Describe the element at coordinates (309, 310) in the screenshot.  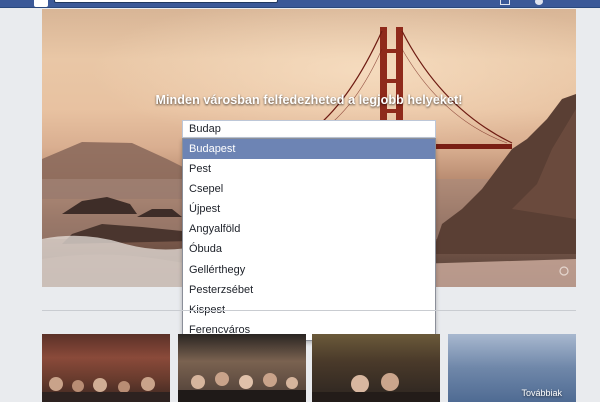
I see `section-divider` at that location.